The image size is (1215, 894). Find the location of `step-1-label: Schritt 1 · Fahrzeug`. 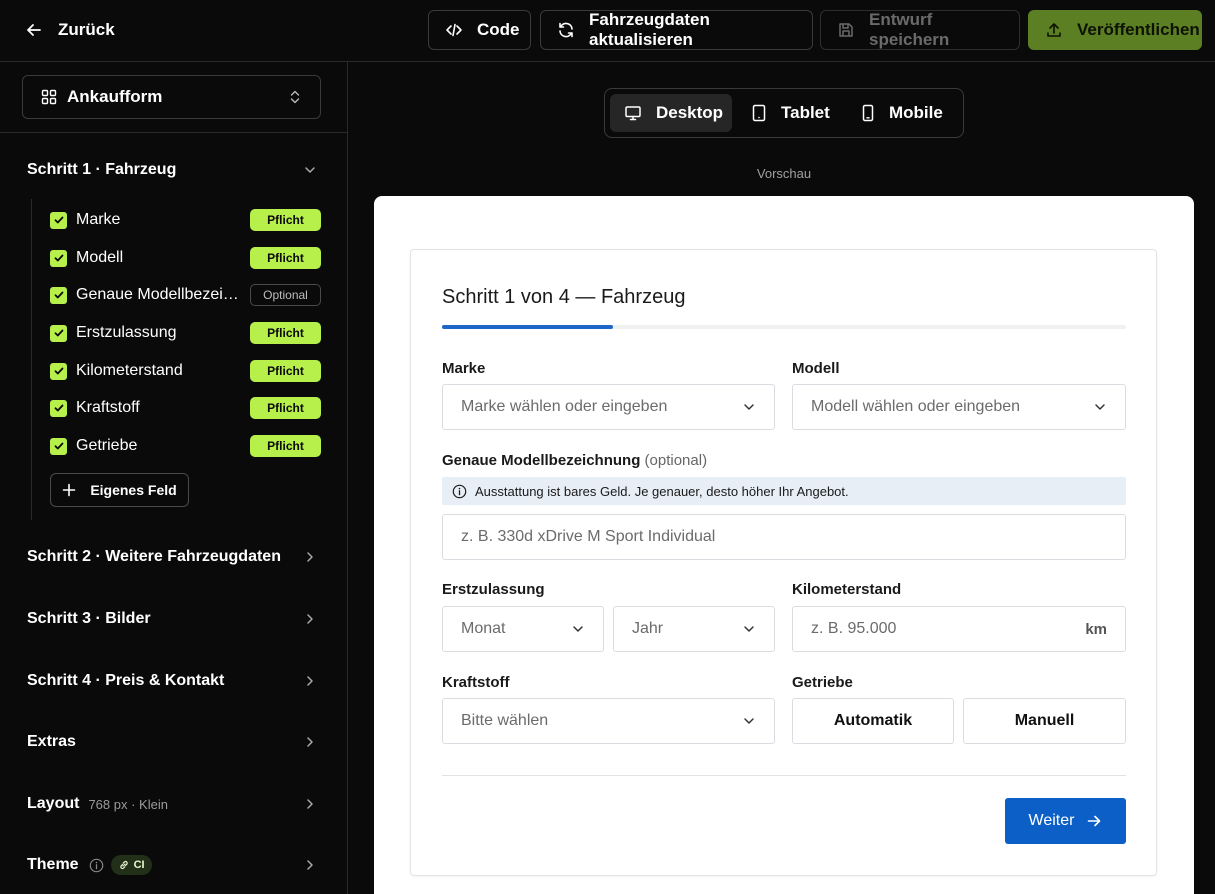

step-1-label: Schritt 1 · Fahrzeug is located at coordinates (102, 169).